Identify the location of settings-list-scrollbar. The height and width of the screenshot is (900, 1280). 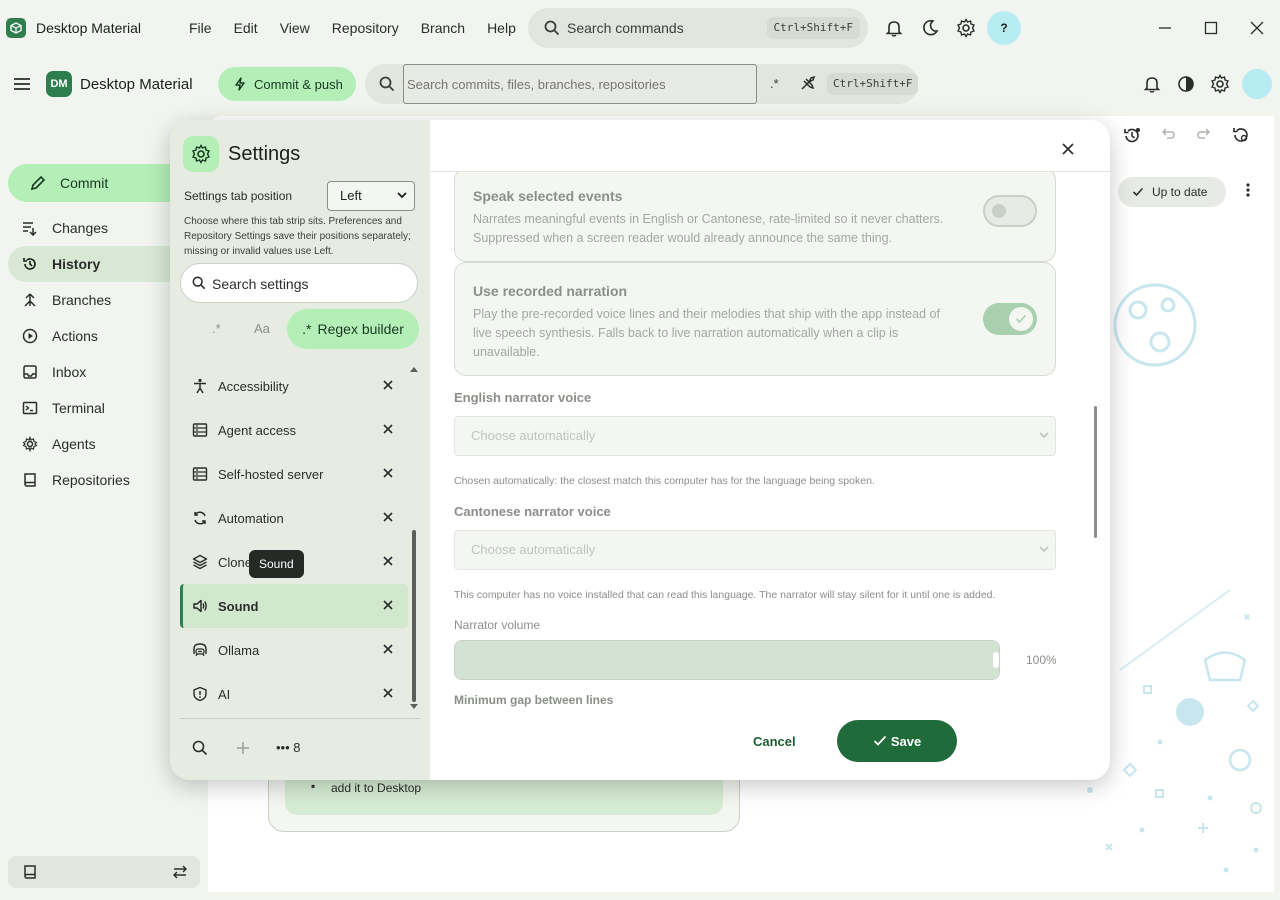
(414, 616).